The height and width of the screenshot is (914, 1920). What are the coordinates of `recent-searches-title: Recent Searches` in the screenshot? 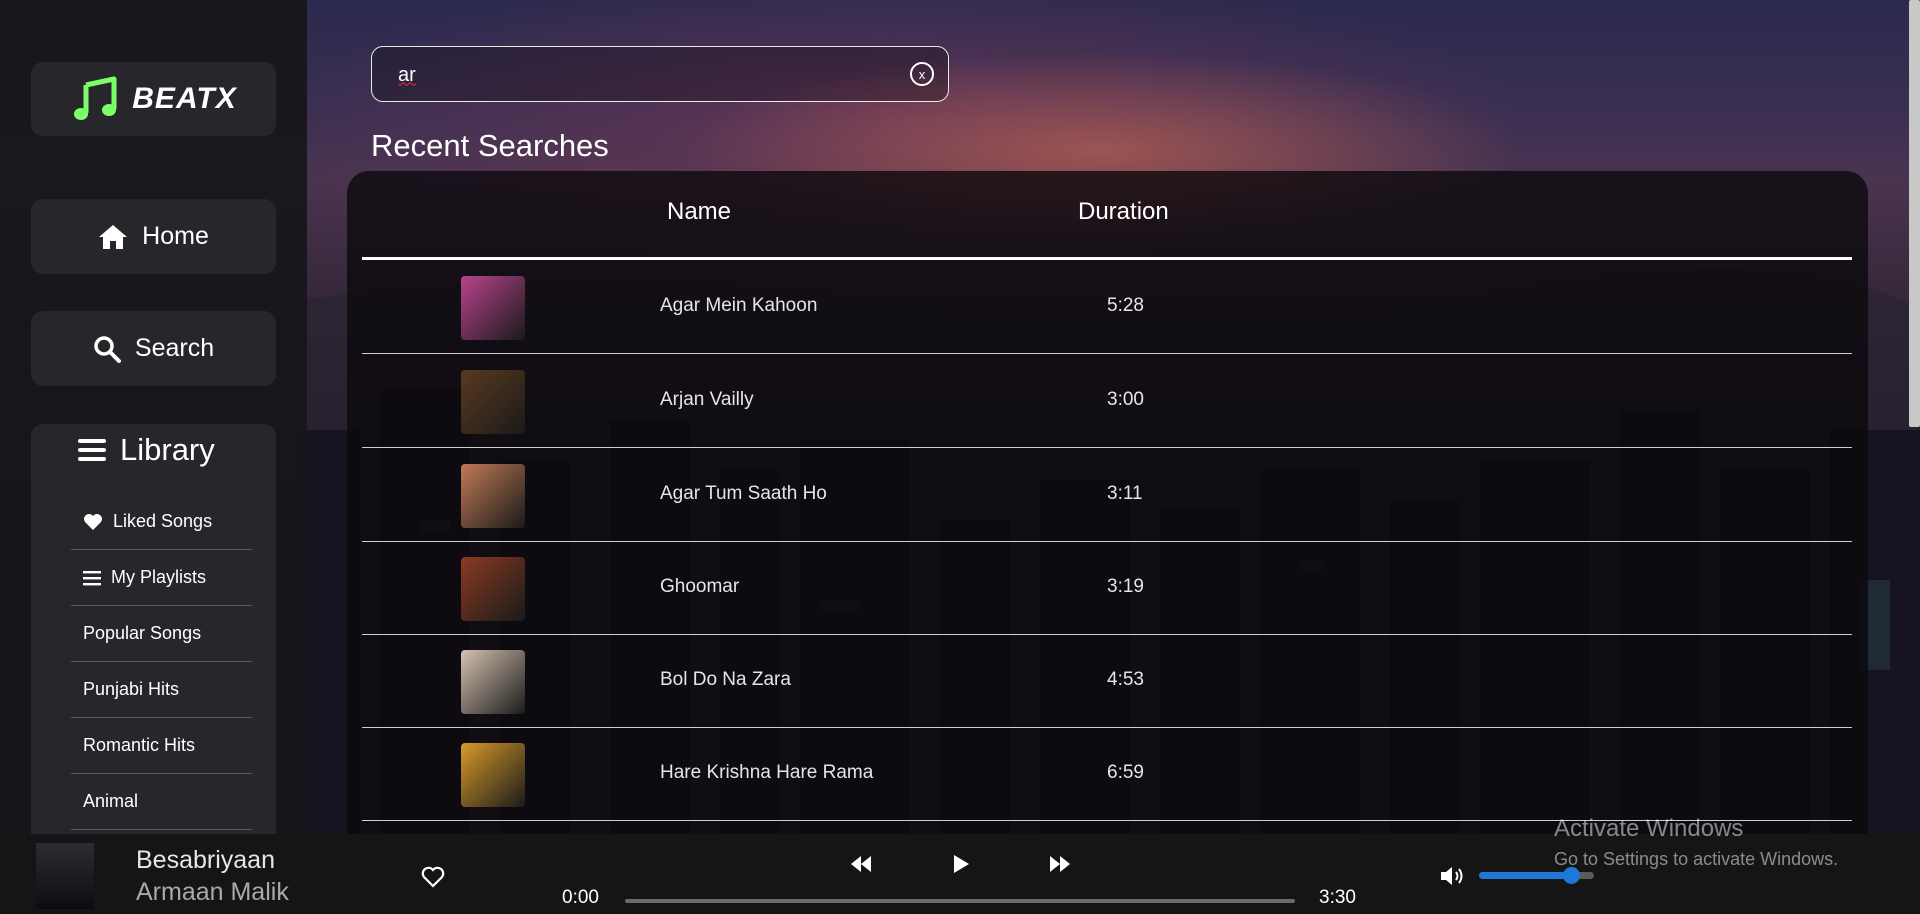 It's located at (490, 145).